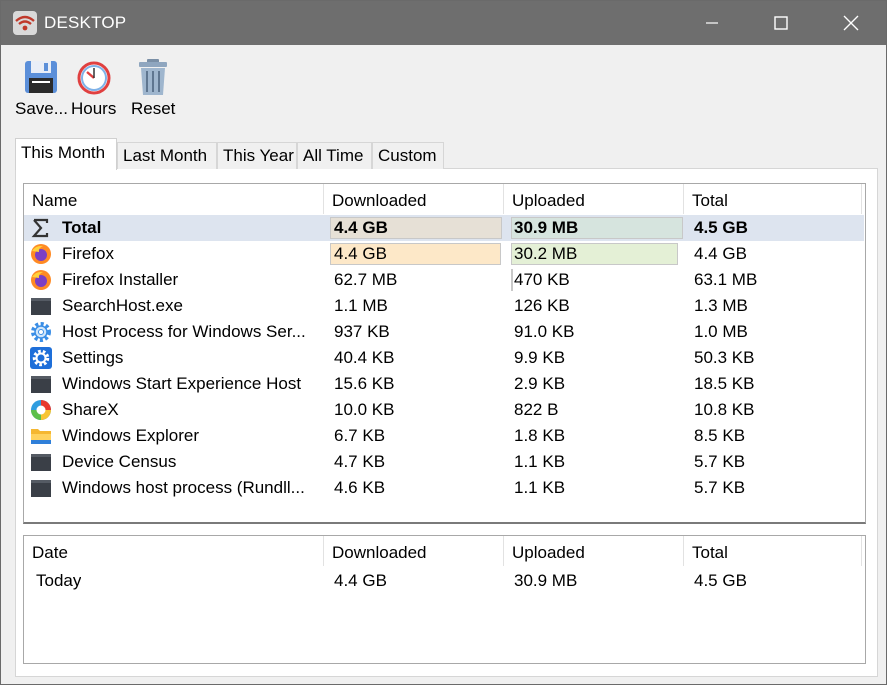 The height and width of the screenshot is (685, 887). What do you see at coordinates (119, 461) in the screenshot?
I see `app-name: Device Census` at bounding box center [119, 461].